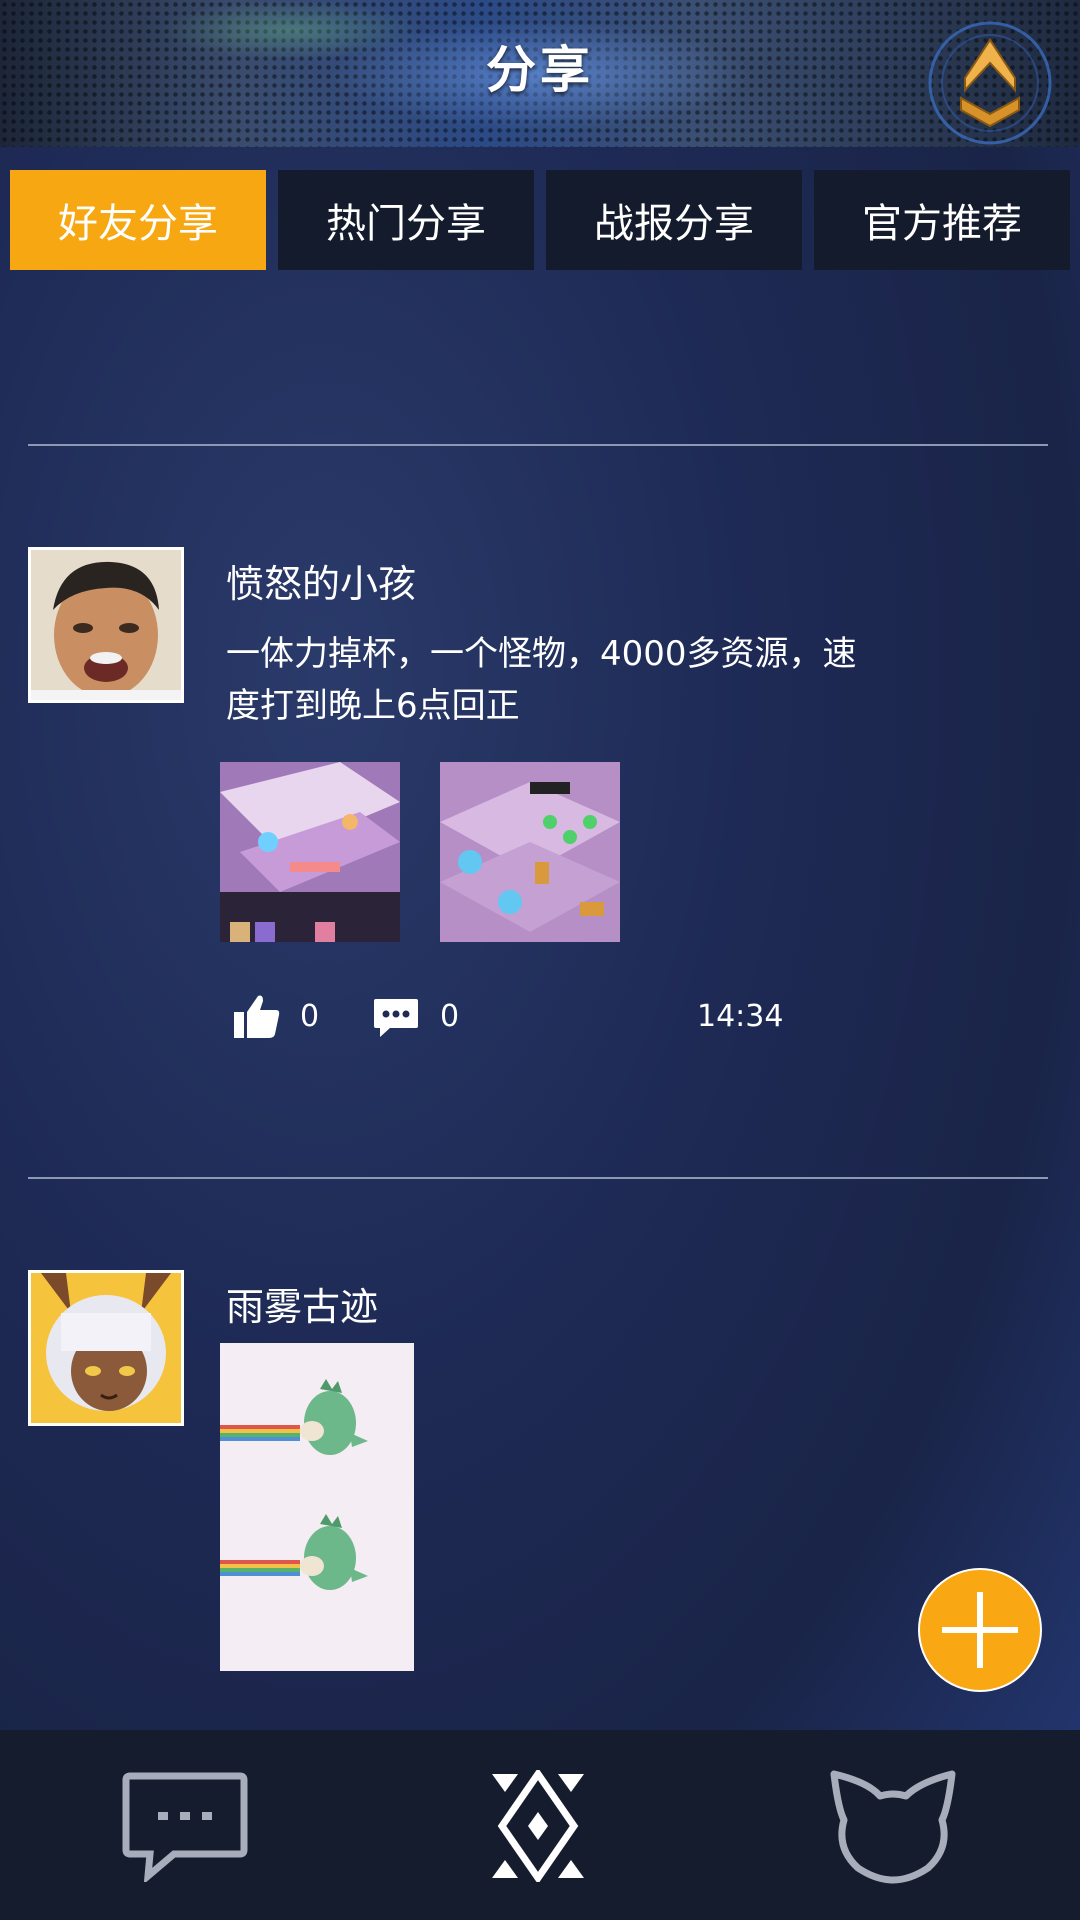  I want to click on page-title: 分享, so click(540, 70).